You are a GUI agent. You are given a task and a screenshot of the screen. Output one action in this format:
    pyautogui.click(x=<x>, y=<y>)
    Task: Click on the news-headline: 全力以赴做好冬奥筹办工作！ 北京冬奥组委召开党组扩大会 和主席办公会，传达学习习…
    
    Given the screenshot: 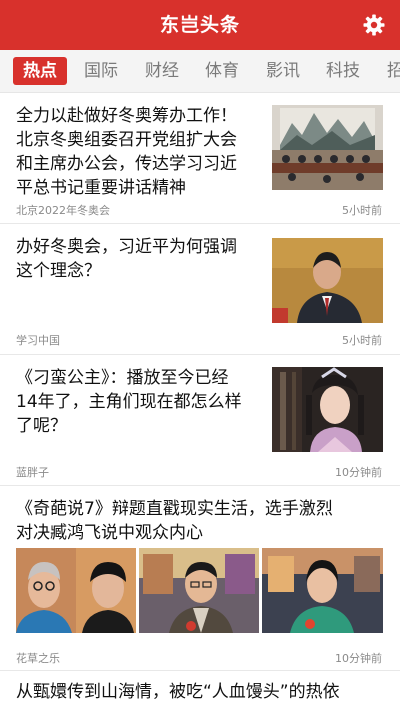 What is the action you would take?
    pyautogui.click(x=126, y=152)
    